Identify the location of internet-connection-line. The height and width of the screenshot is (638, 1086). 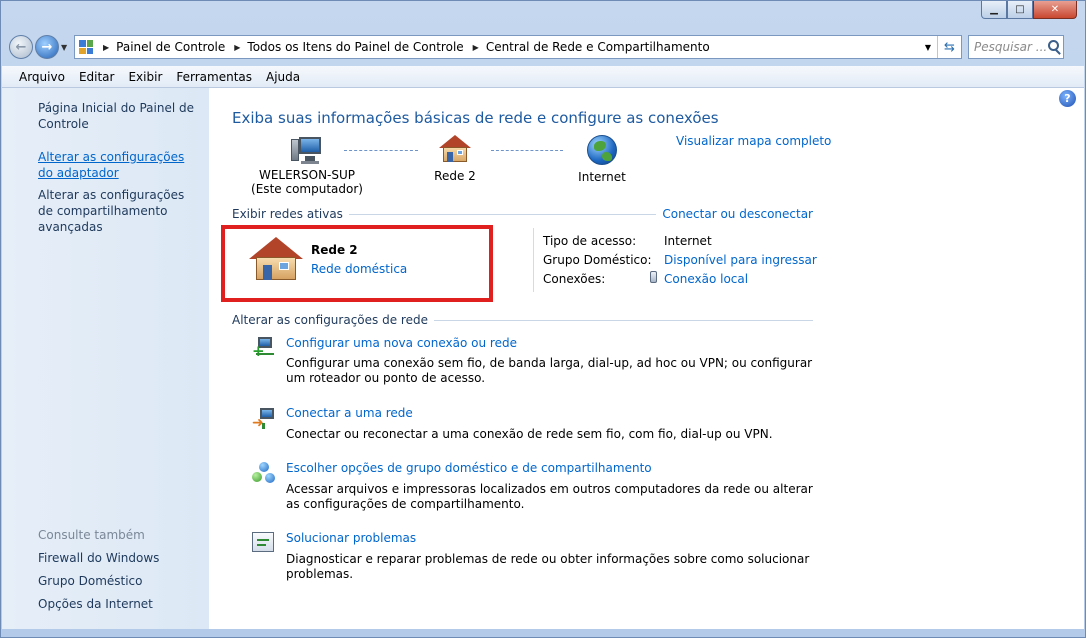
(527, 150).